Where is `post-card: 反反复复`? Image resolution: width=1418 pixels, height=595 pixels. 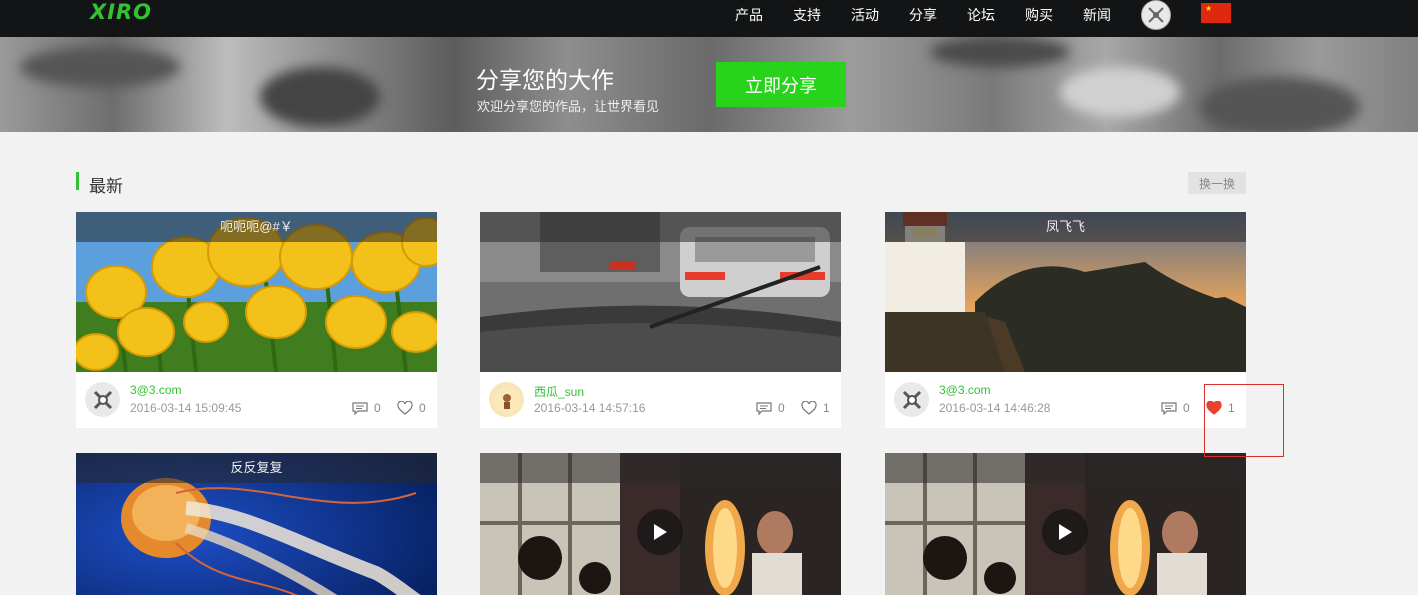 post-card: 反反复复 is located at coordinates (256, 524).